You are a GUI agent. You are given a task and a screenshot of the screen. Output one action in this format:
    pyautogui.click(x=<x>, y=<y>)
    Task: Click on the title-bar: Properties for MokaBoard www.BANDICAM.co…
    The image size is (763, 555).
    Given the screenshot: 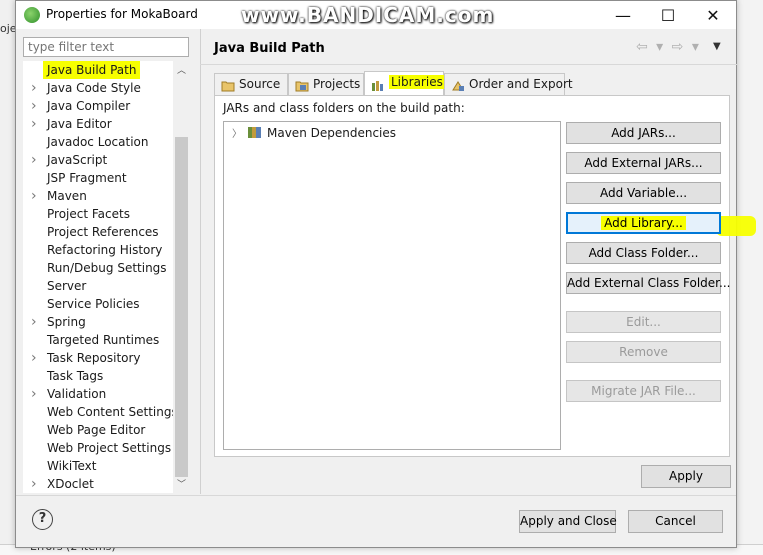 What is the action you would take?
    pyautogui.click(x=376, y=15)
    